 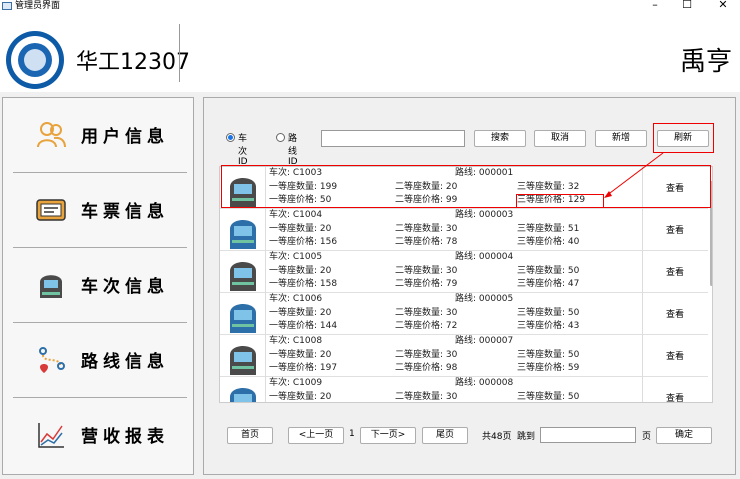 I want to click on first-page-button: 首页, so click(x=250, y=435).